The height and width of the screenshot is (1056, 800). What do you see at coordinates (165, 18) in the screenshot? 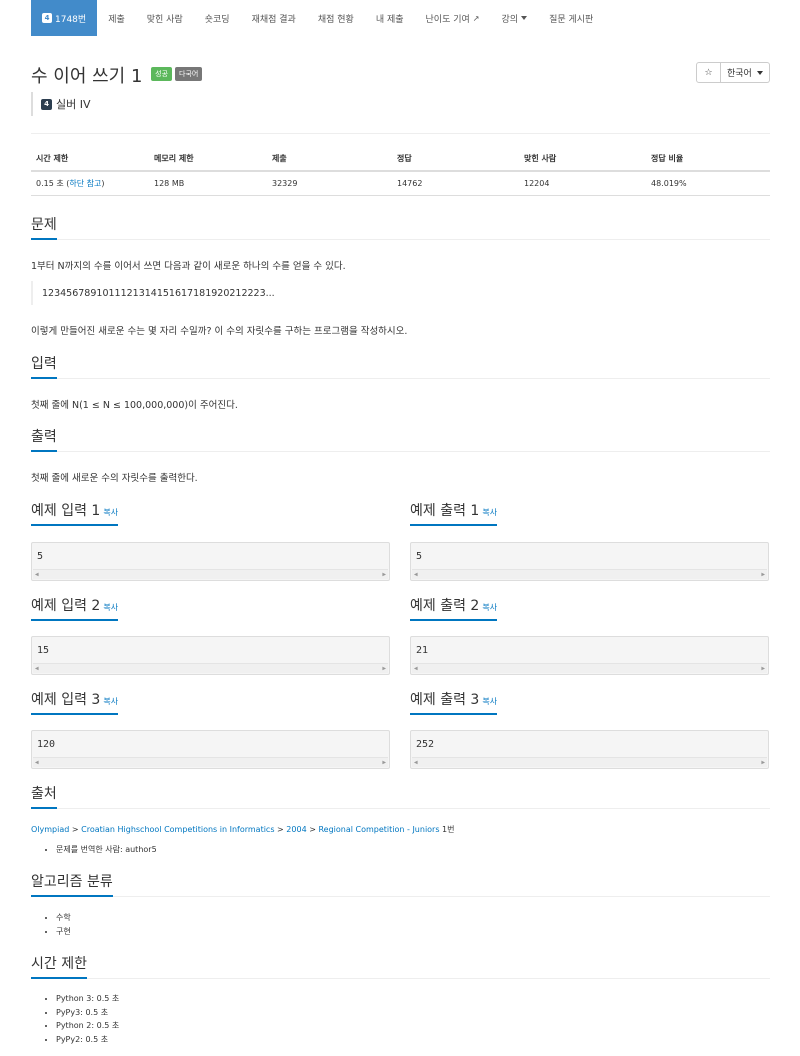
I see `nav-solvers: 맞힌 사람` at bounding box center [165, 18].